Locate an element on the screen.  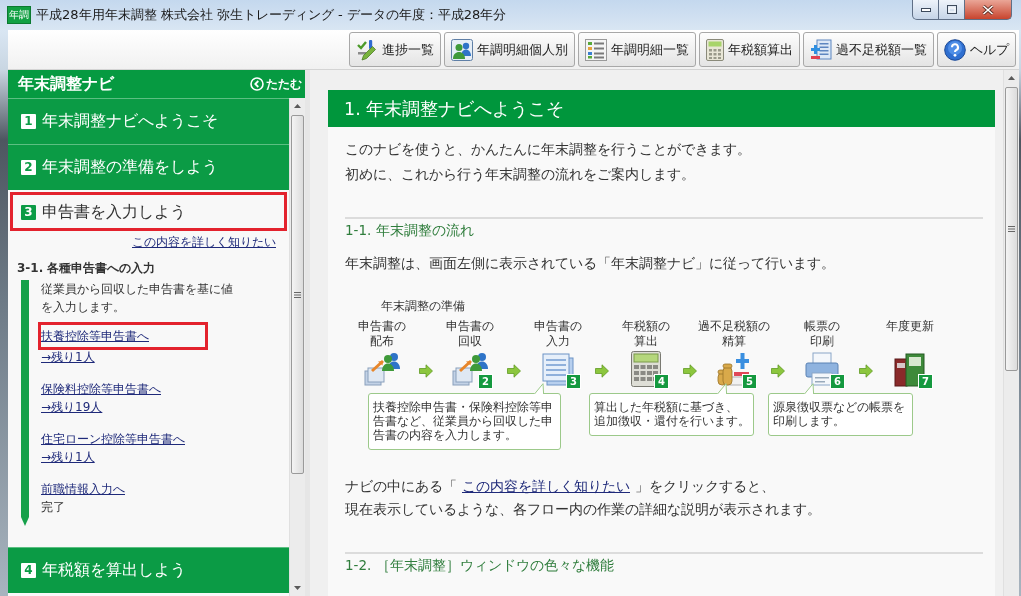
calculator-icon is located at coordinates (715, 49).